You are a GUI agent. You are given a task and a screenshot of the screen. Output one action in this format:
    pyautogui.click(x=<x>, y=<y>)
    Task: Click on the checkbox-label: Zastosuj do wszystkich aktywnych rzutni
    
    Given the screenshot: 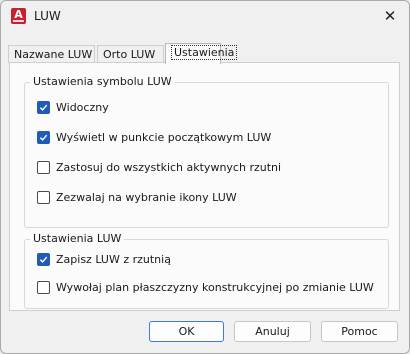 What is the action you would take?
    pyautogui.click(x=169, y=167)
    